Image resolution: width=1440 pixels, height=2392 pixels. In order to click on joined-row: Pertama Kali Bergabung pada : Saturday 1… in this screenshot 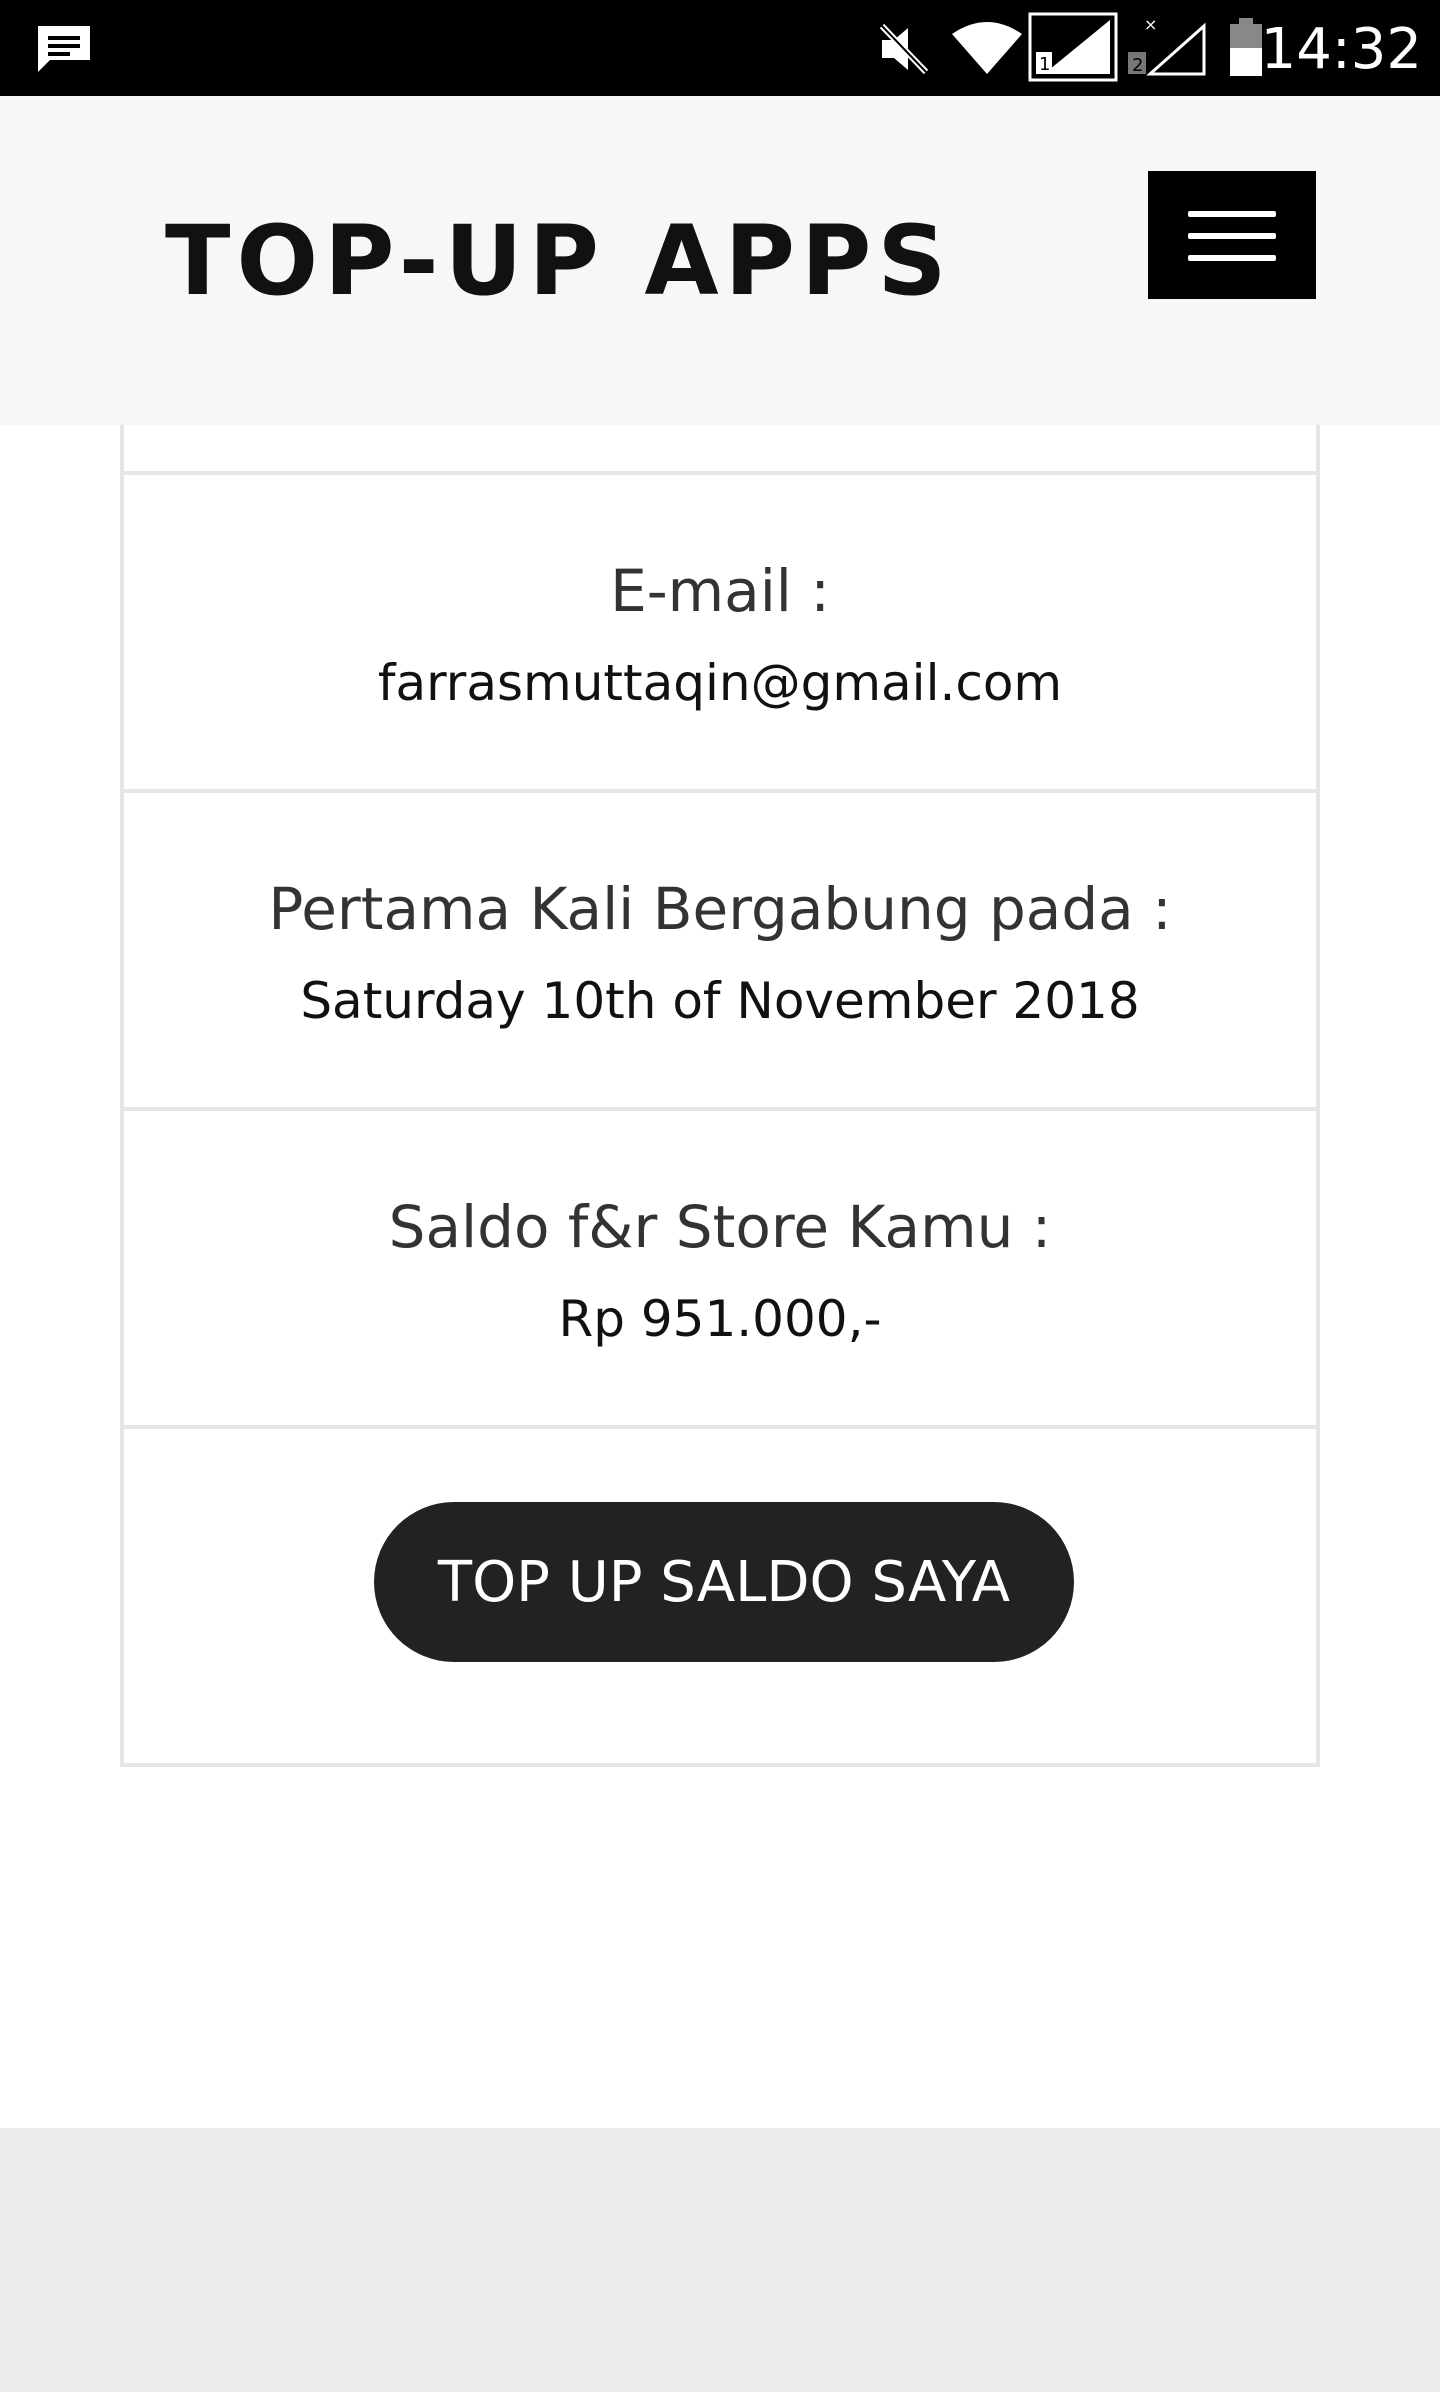, I will do `click(720, 950)`.